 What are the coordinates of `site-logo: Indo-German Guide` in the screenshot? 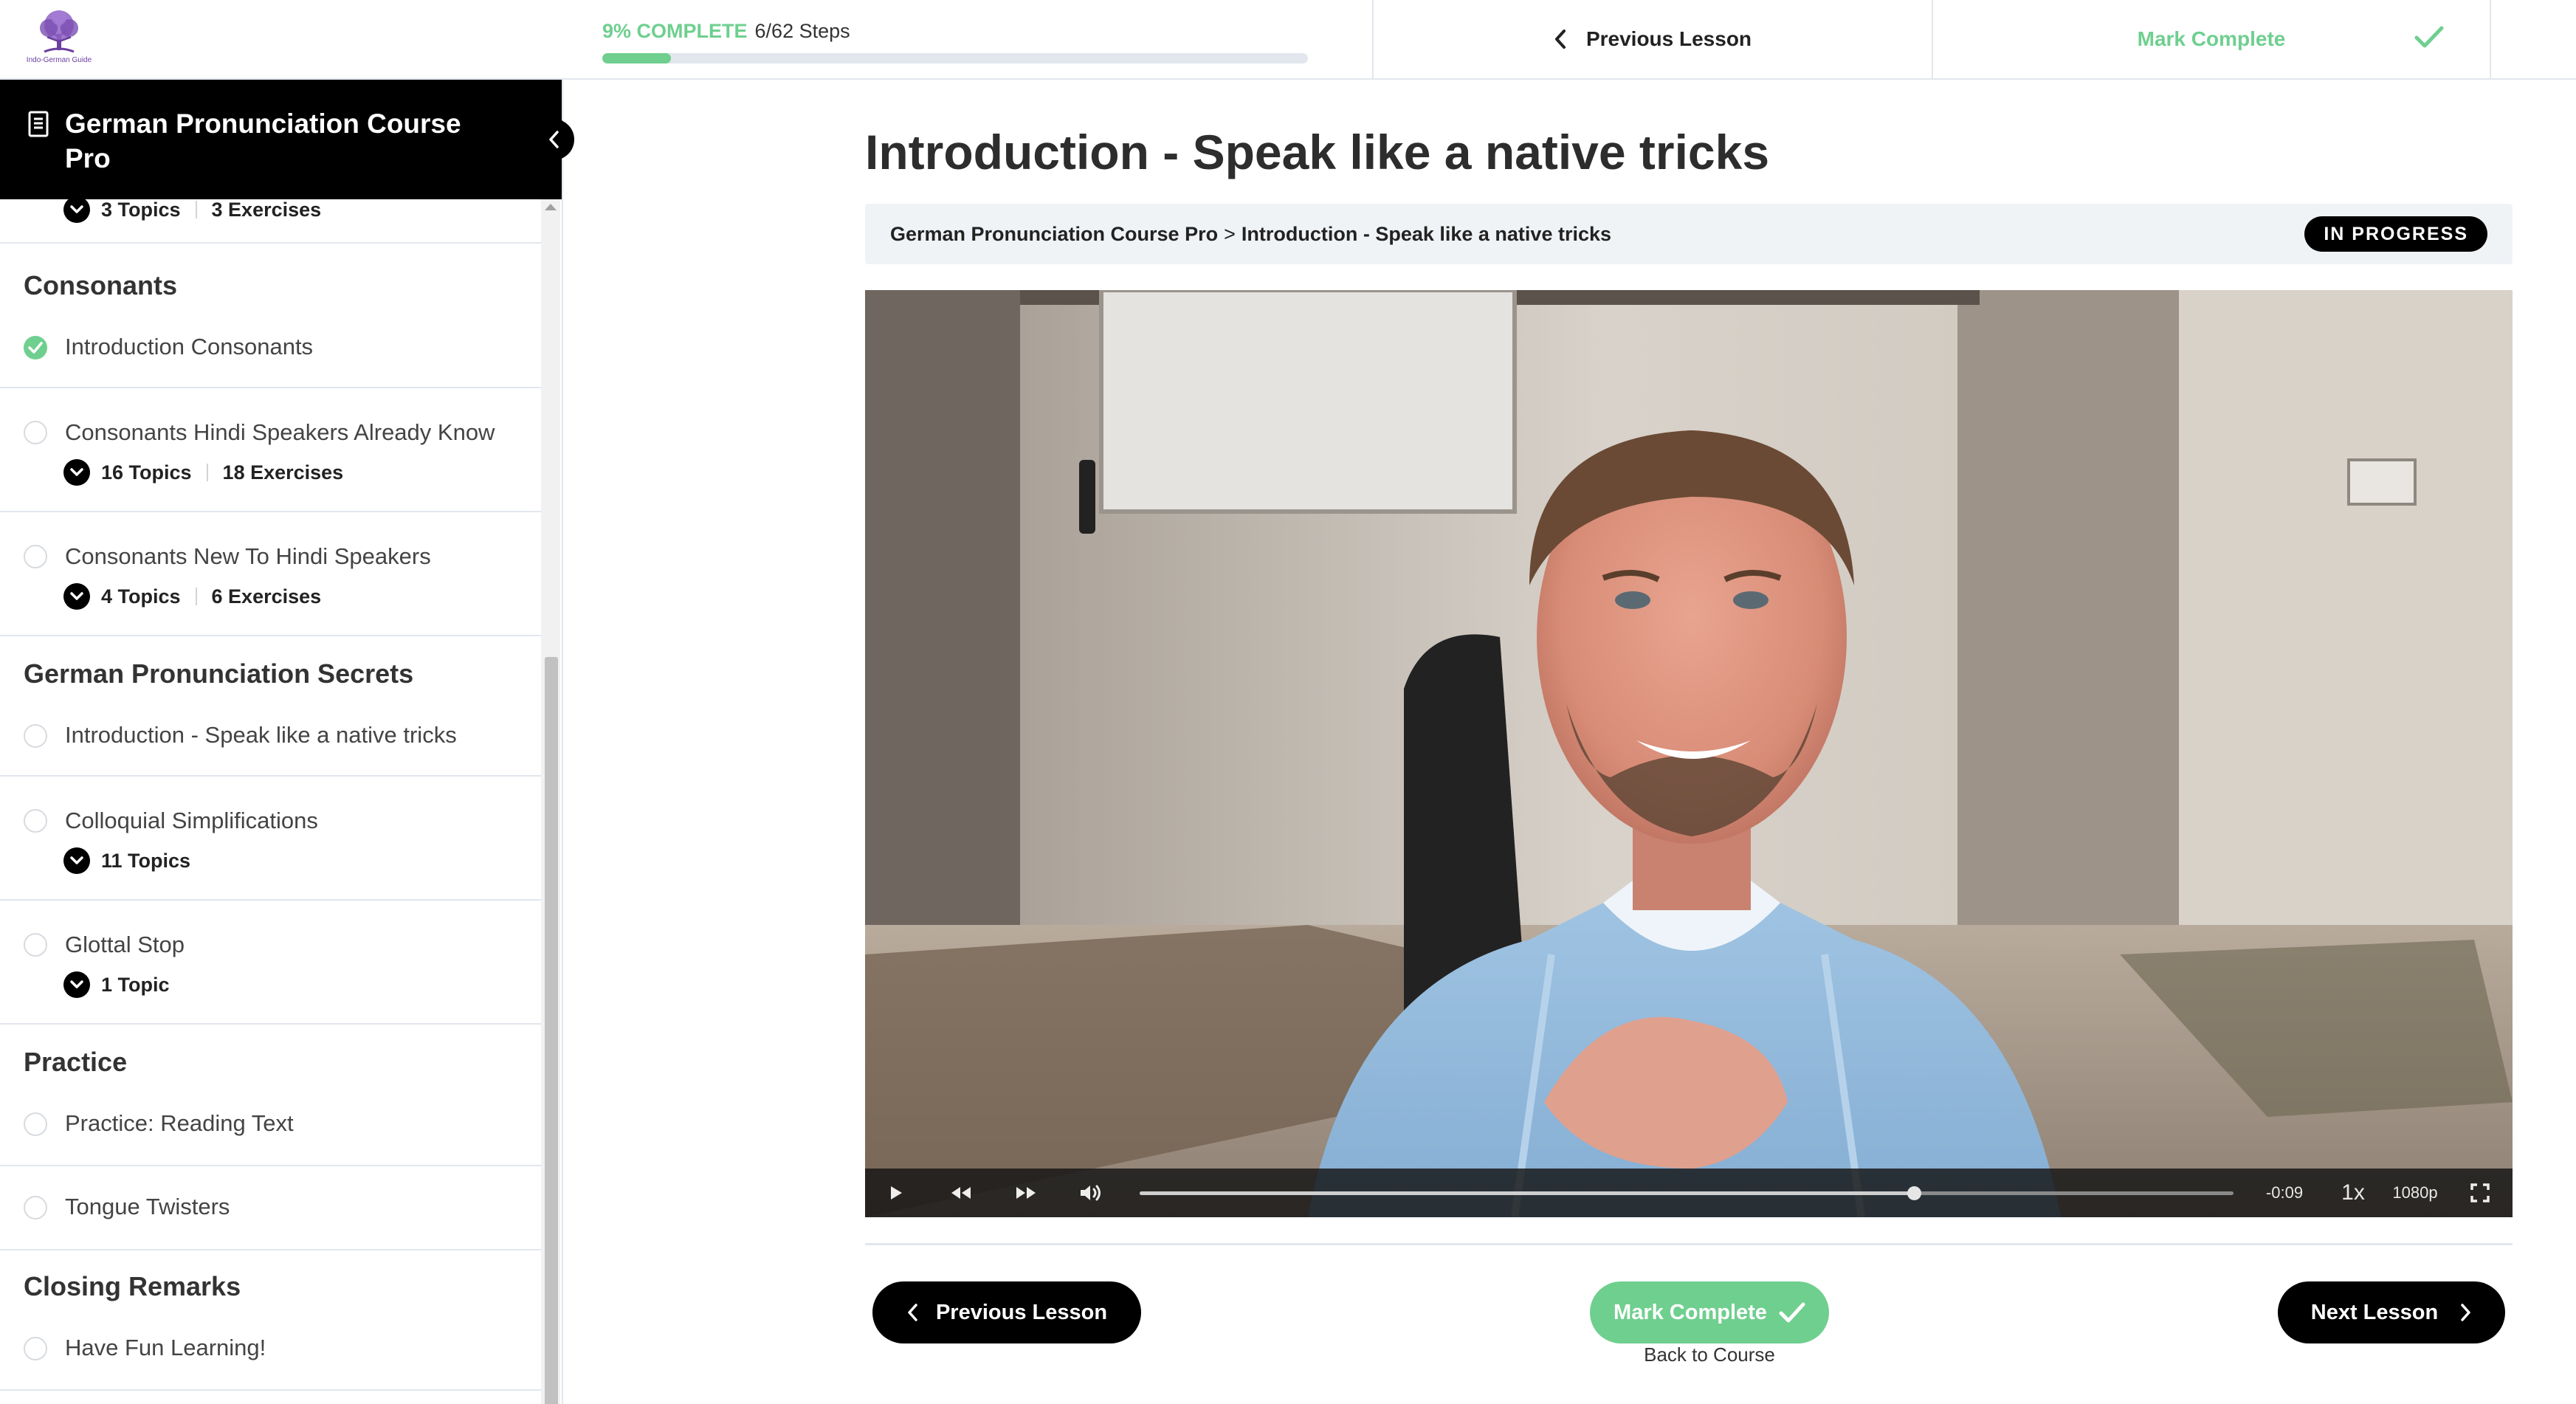 It's located at (59, 38).